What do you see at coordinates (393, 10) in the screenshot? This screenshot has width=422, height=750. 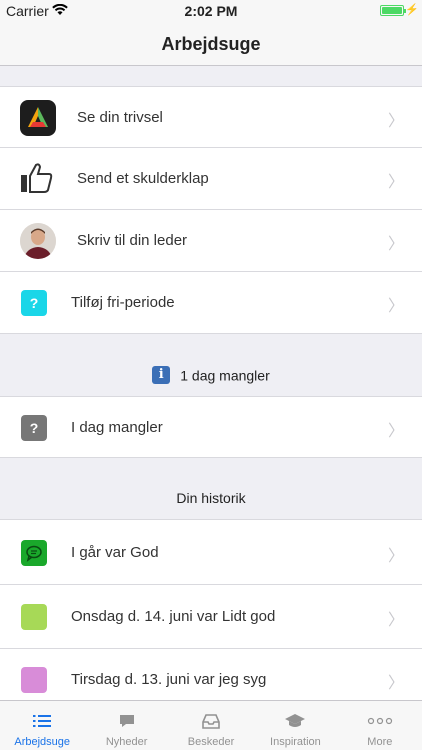 I see `battery-icon` at bounding box center [393, 10].